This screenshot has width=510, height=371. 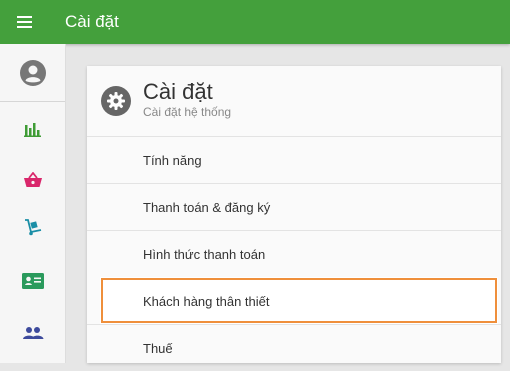 What do you see at coordinates (92, 21) in the screenshot?
I see `page-title: Cài đặt` at bounding box center [92, 21].